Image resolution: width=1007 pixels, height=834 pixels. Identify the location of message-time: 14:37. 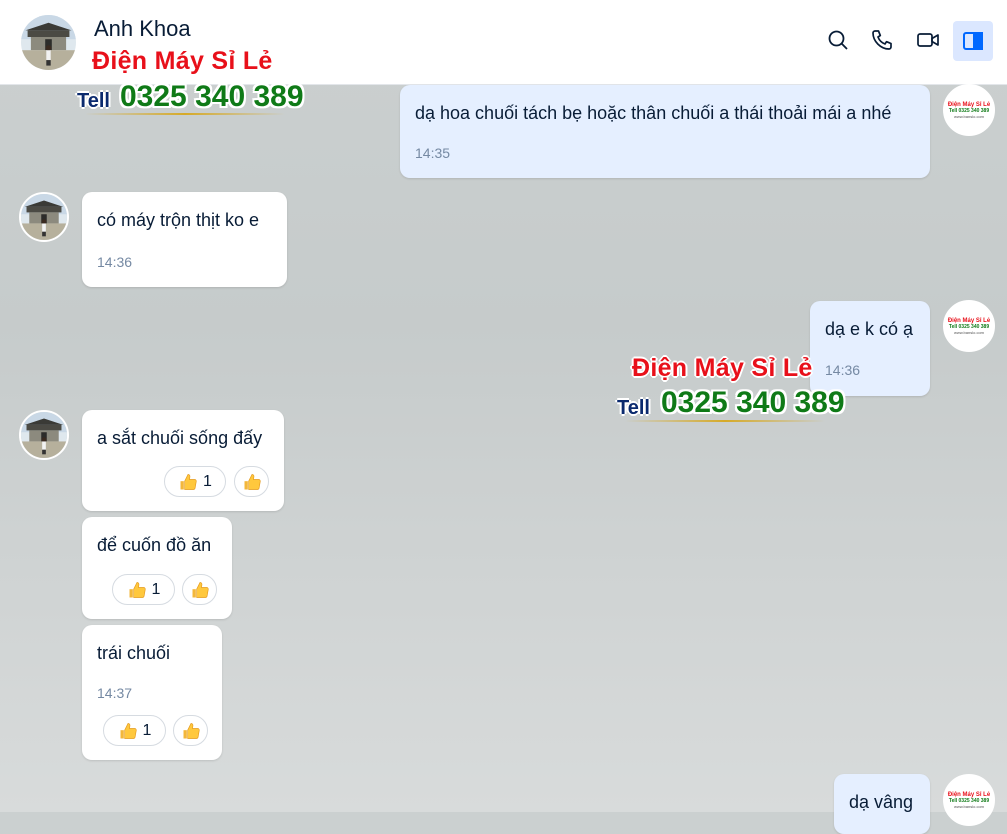
(115, 693).